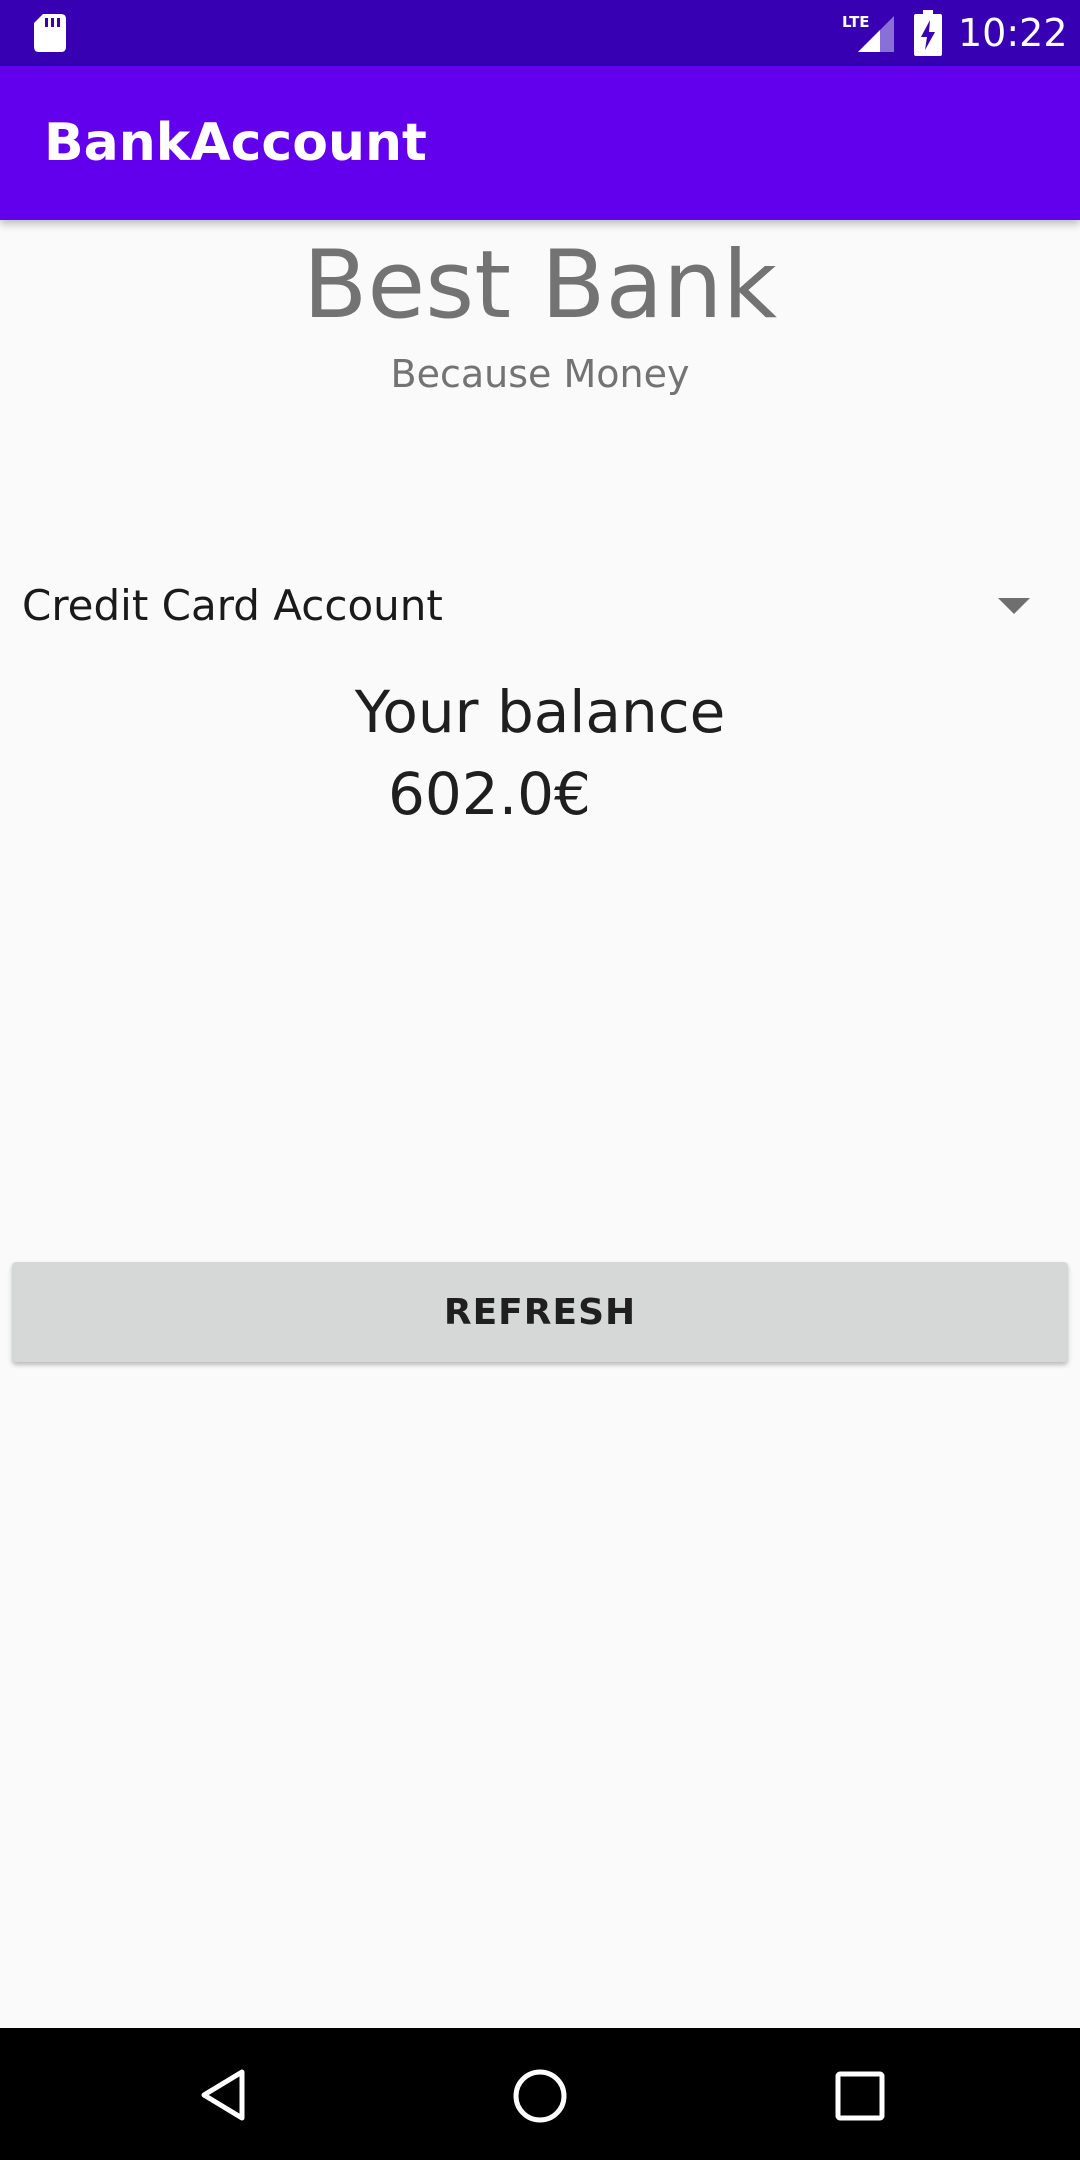 The height and width of the screenshot is (2160, 1080). Describe the element at coordinates (50, 33) in the screenshot. I see `sd-card-icon` at that location.